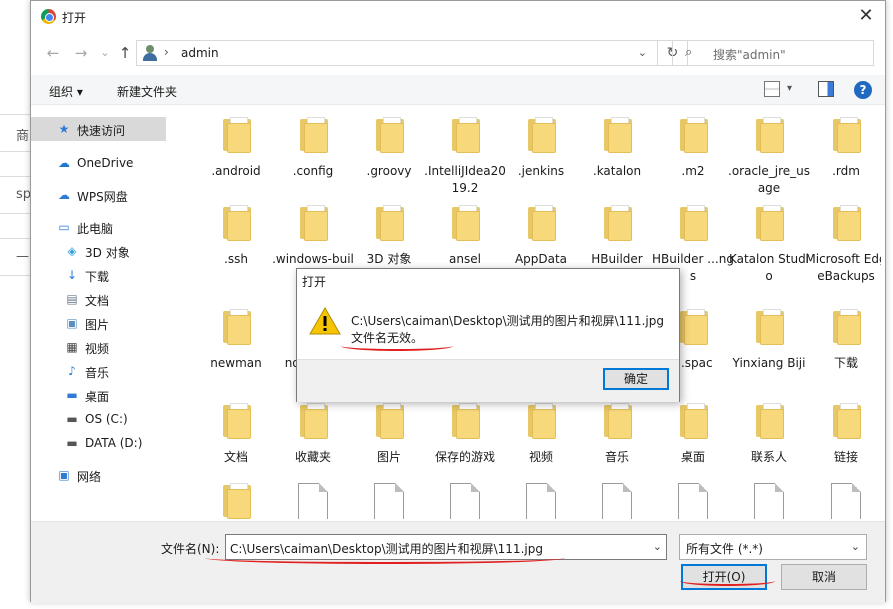 The width and height of the screenshot is (893, 609). Describe the element at coordinates (693, 150) in the screenshot. I see `file-item: .m2` at that location.